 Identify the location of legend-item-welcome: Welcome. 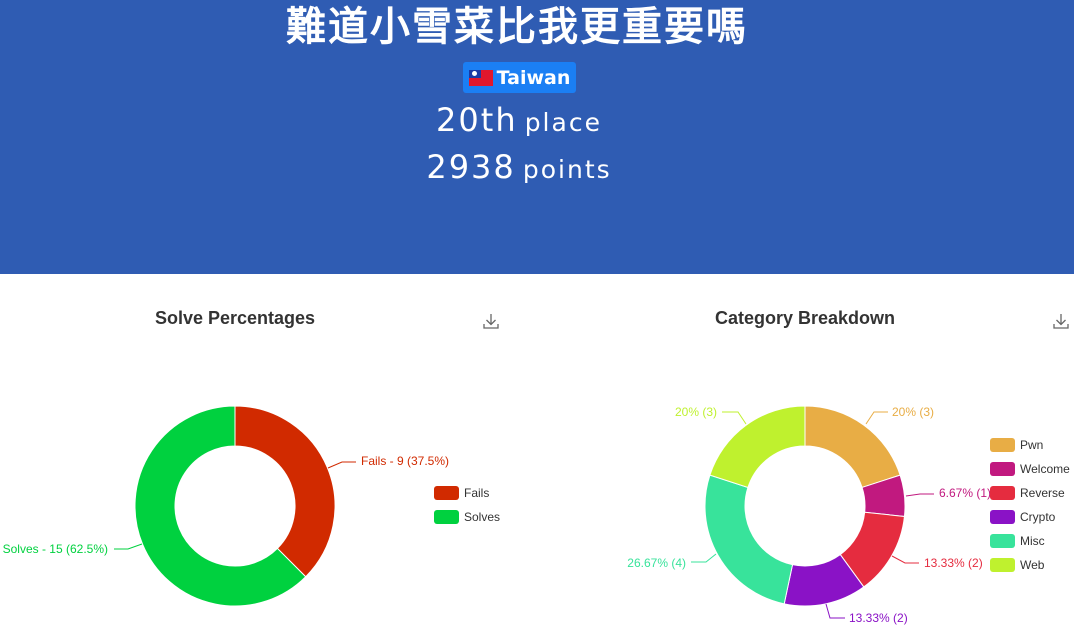
(1045, 469).